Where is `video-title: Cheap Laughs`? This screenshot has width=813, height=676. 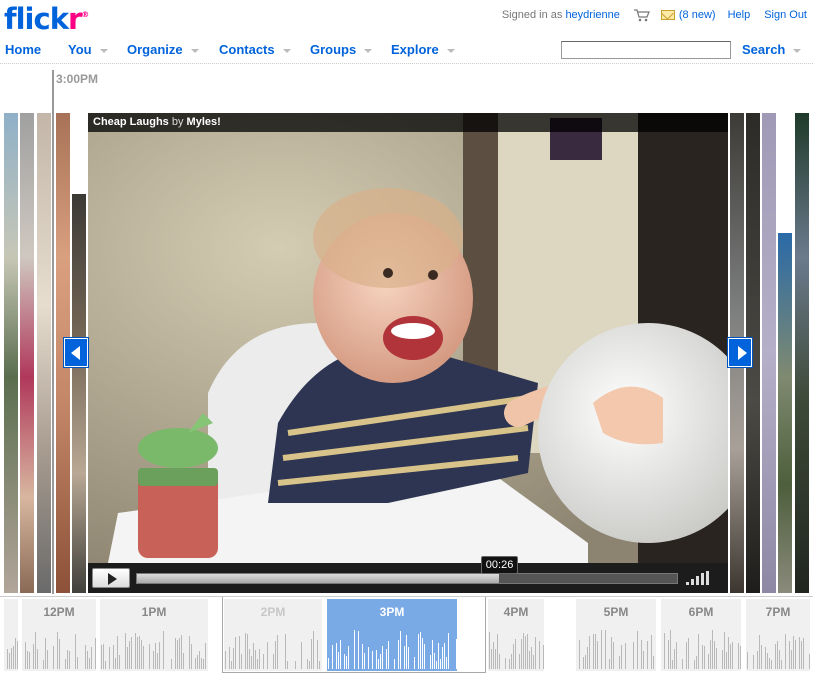
video-title: Cheap Laughs is located at coordinates (131, 122).